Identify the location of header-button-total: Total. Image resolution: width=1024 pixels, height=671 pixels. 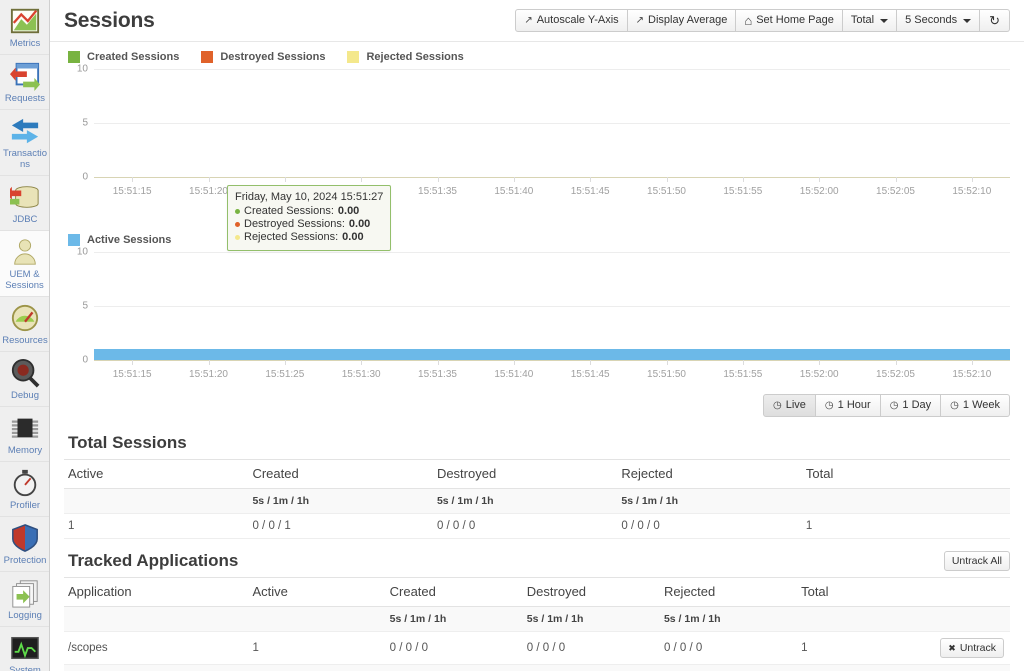
(870, 20).